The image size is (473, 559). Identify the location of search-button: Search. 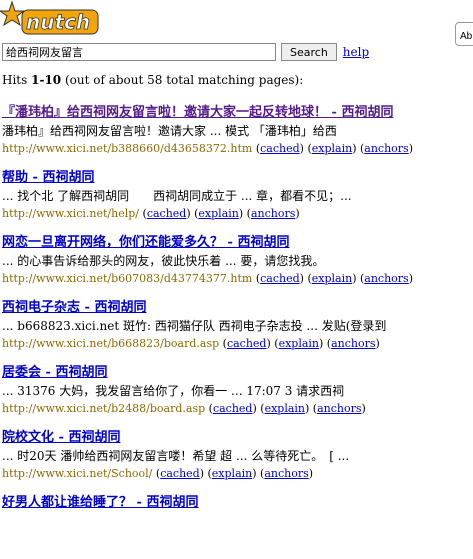
(309, 52).